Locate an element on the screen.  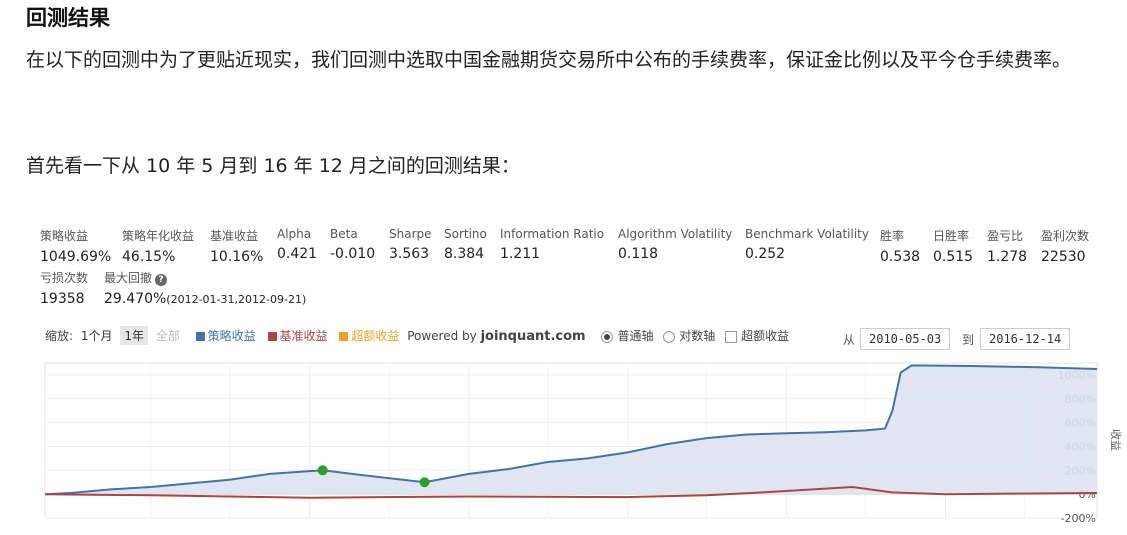
stat-value: 1.278 is located at coordinates (1007, 257).